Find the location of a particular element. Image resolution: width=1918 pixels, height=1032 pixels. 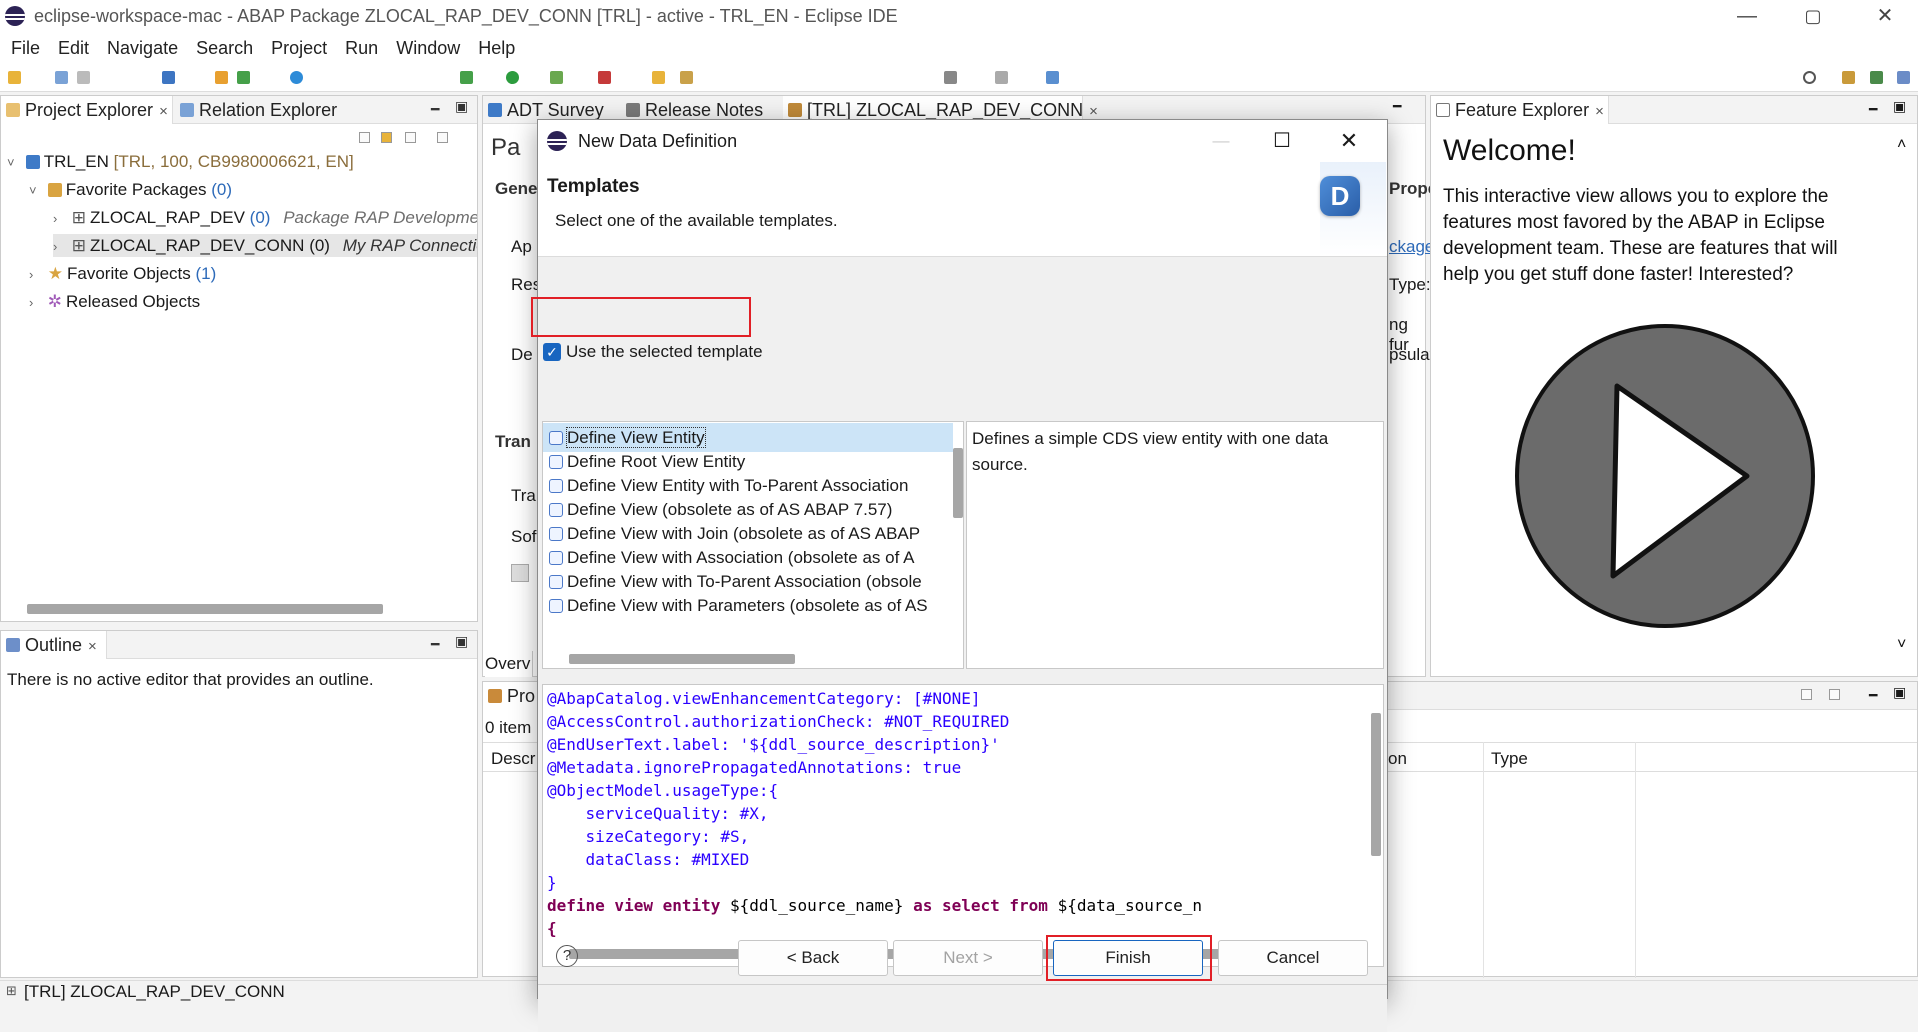

abap-project-icon is located at coordinates (32, 162).